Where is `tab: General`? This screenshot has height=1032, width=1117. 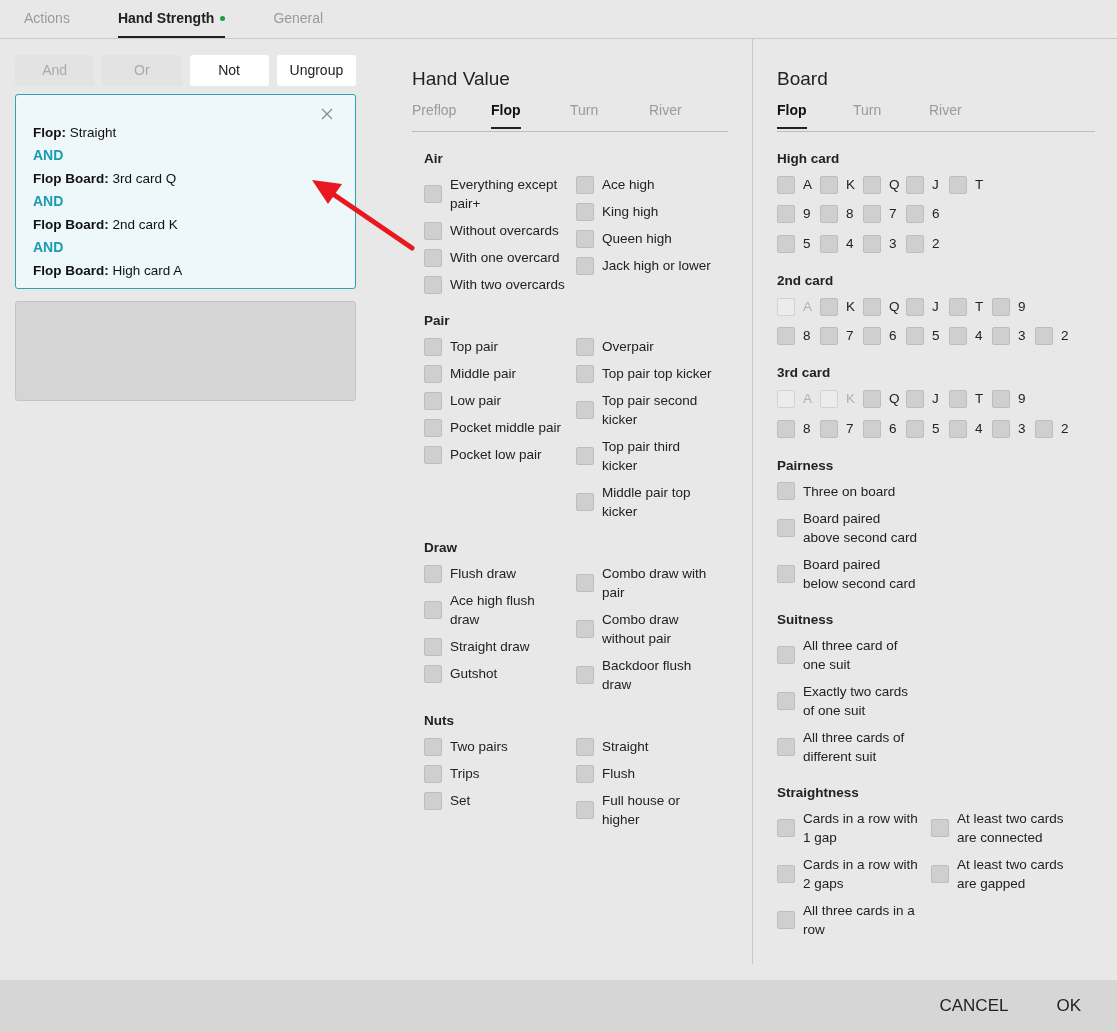
tab: General is located at coordinates (298, 19).